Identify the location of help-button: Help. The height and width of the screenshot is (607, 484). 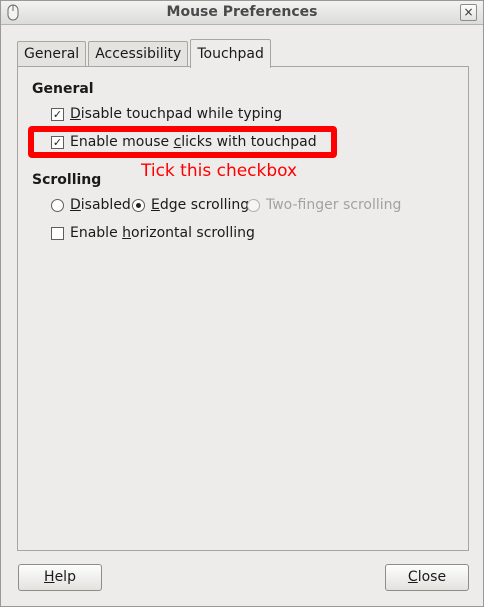
(60, 577).